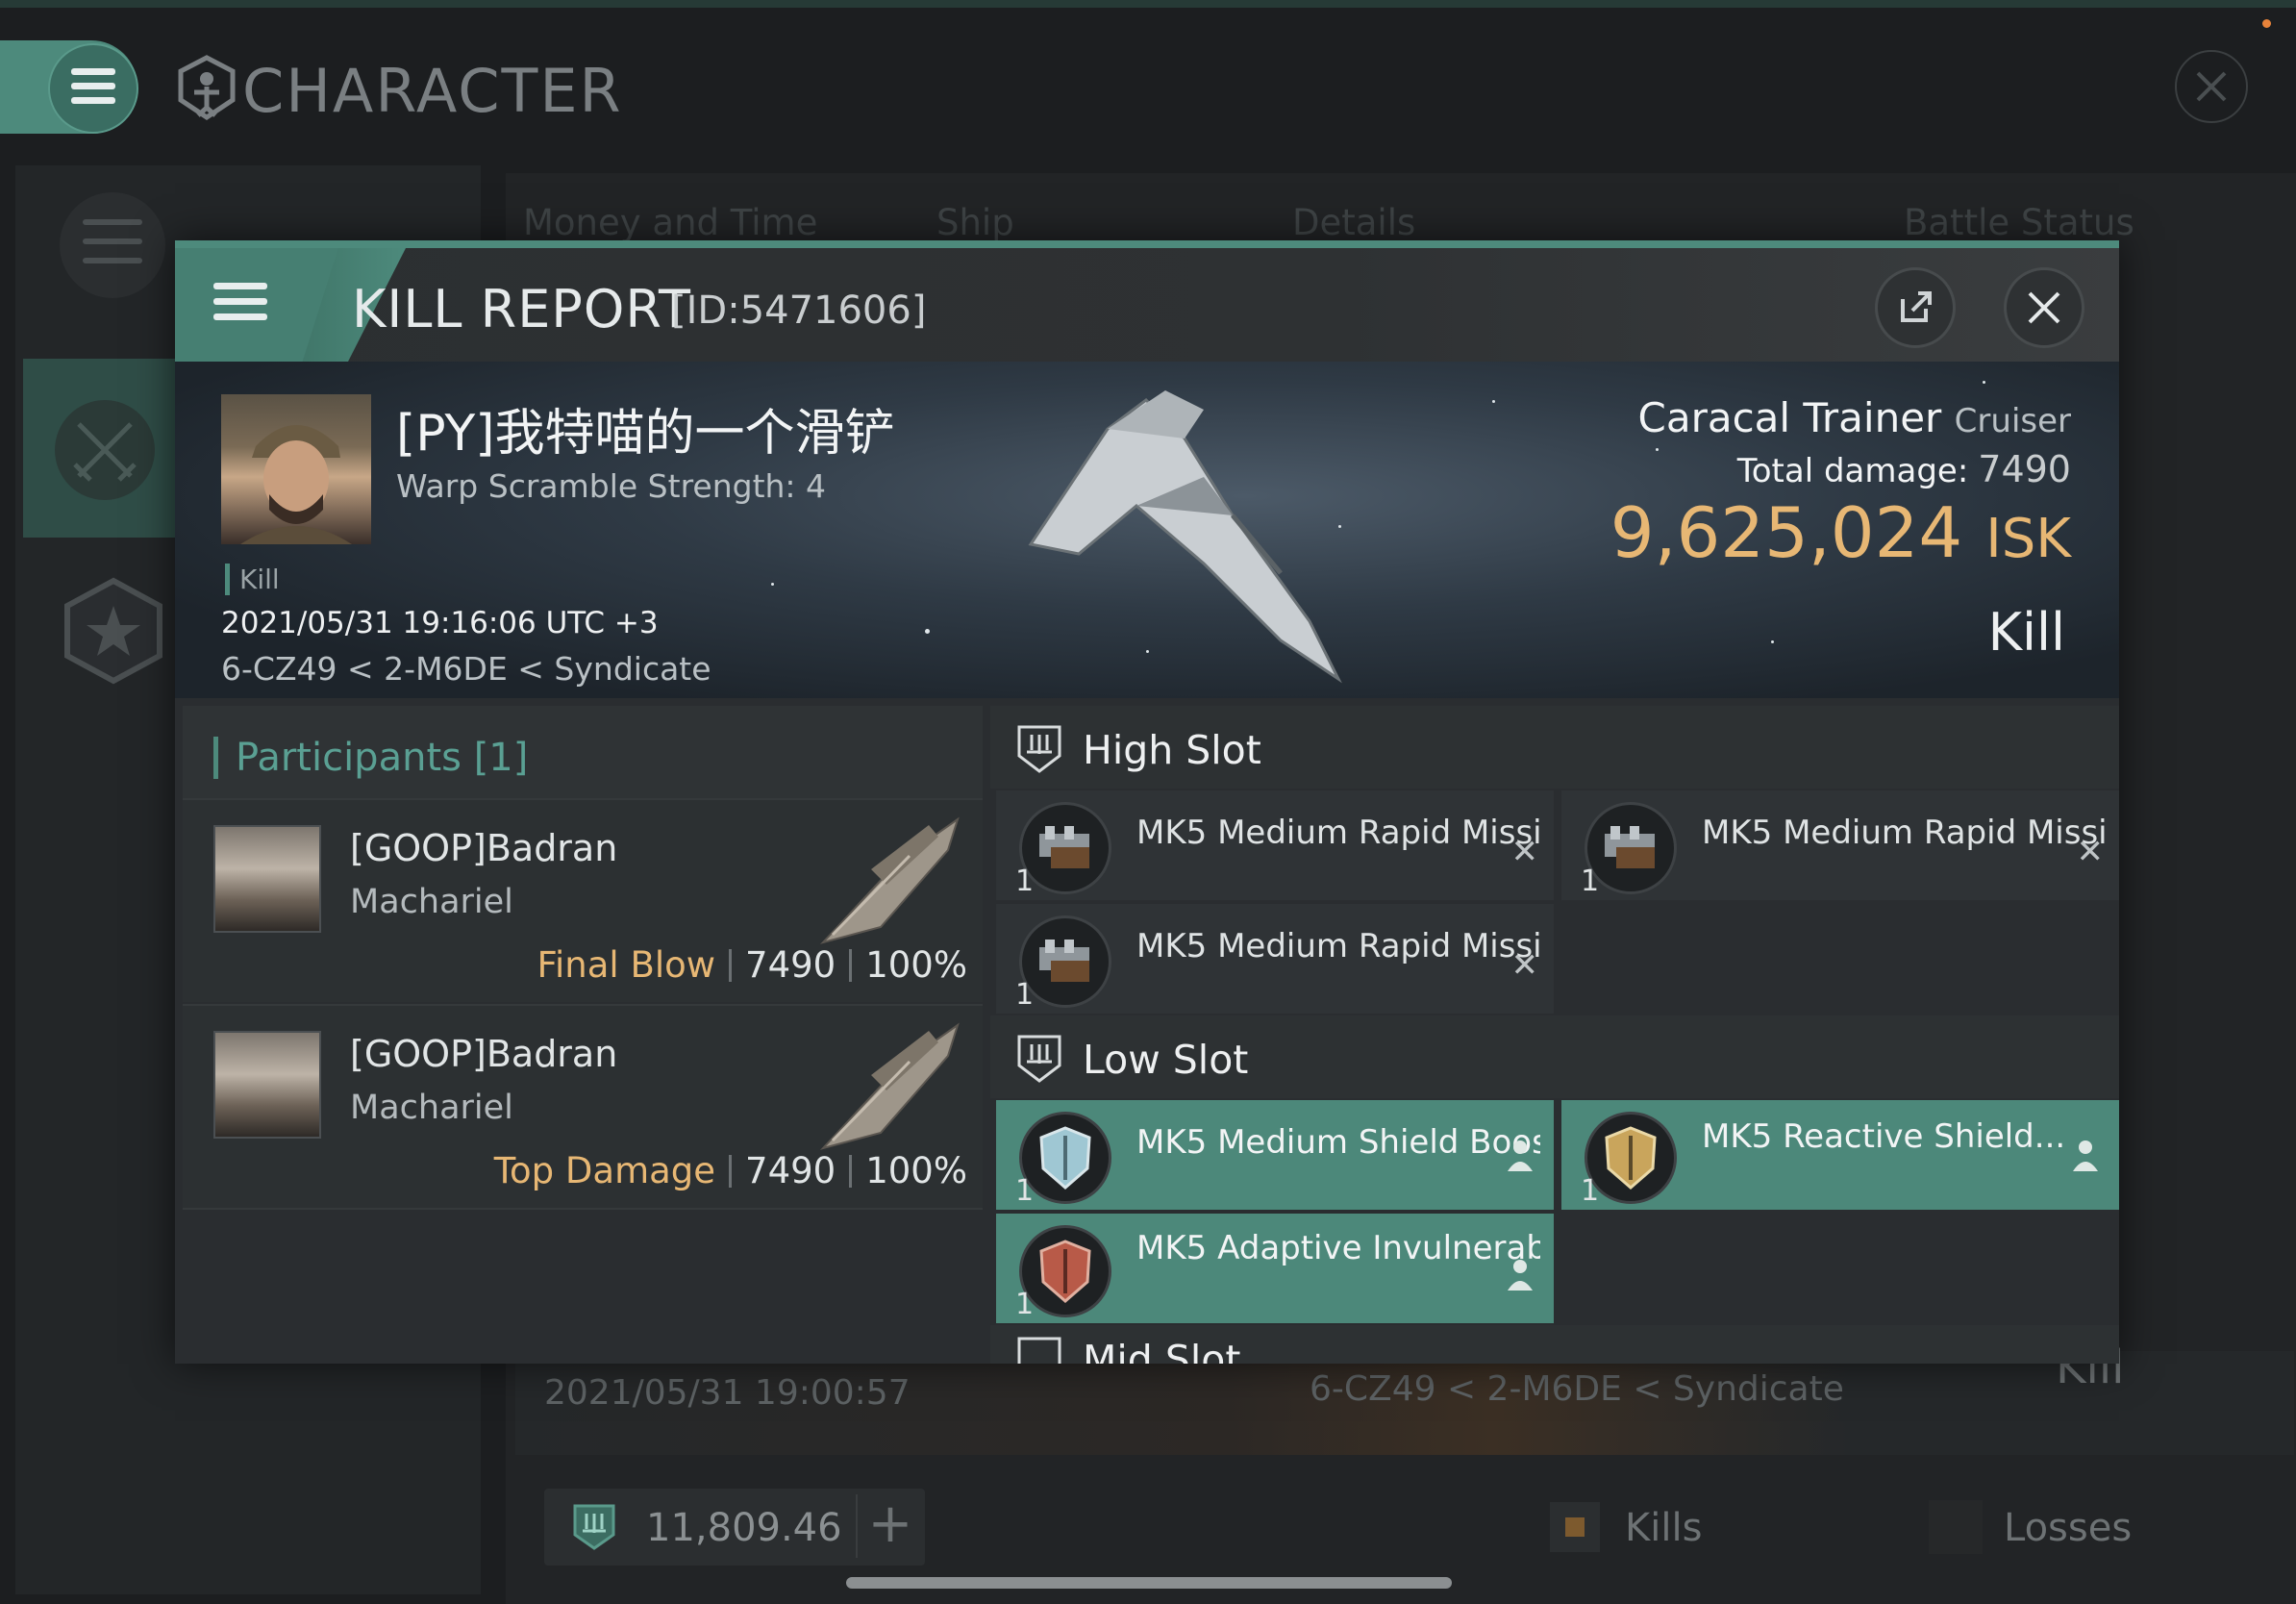 This screenshot has height=1604, width=2296. What do you see at coordinates (730, 1170) in the screenshot?
I see `participant-stats: Top Damage 7490 100%` at bounding box center [730, 1170].